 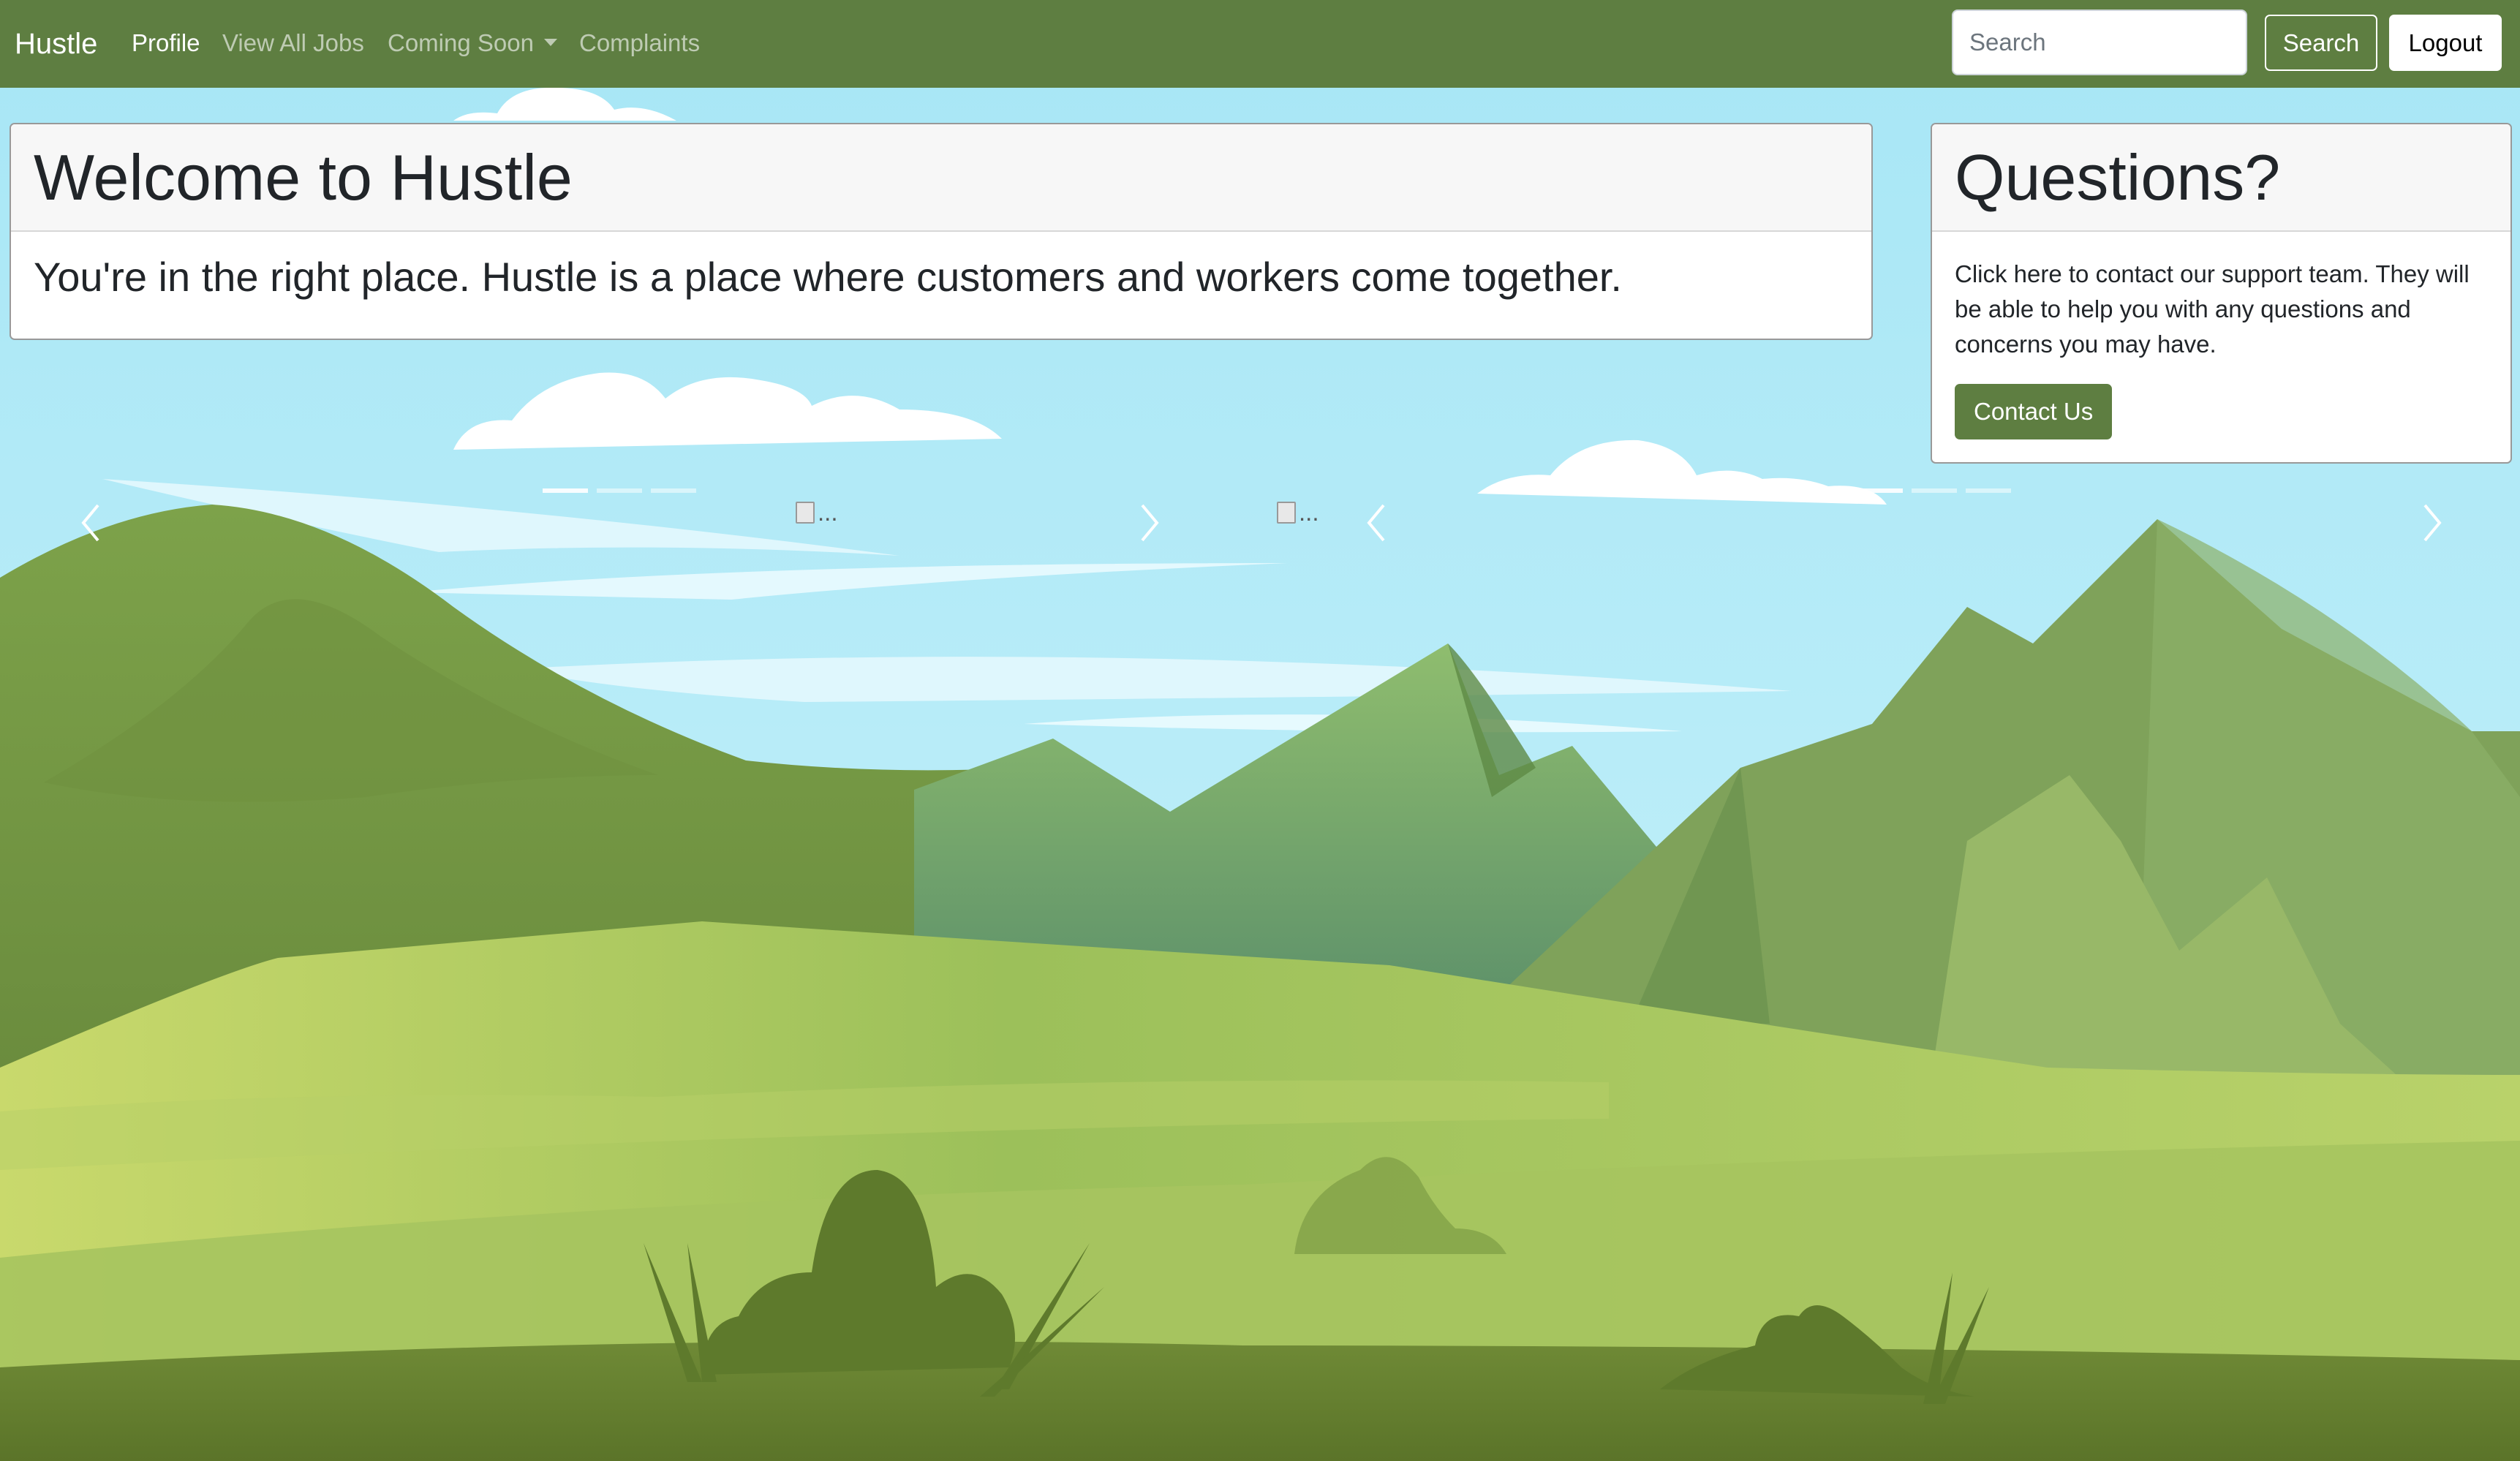 I want to click on welcome-card-header: Welcome to Hustle, so click(x=941, y=178).